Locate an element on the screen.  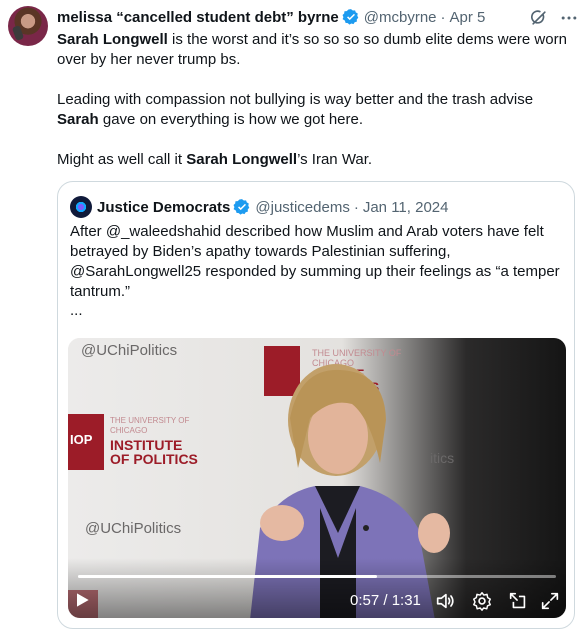
paragraph-text: ’s Iran War. is located at coordinates (335, 159).